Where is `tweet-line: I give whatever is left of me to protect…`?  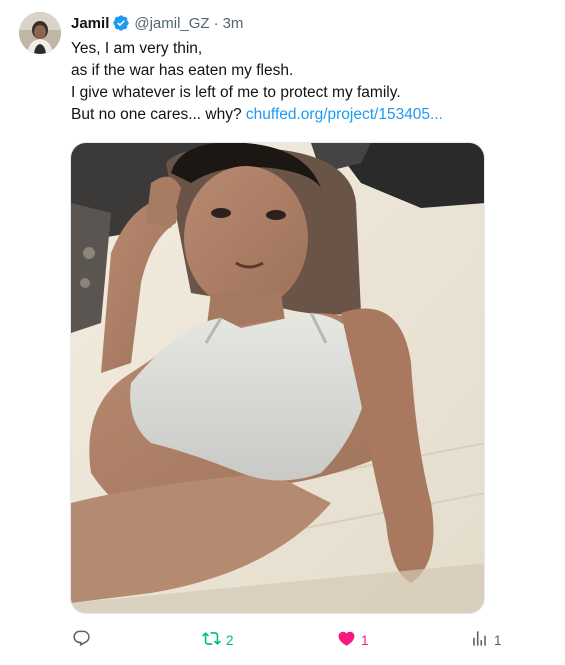
tweet-line: I give whatever is left of me to protect… is located at coordinates (236, 92).